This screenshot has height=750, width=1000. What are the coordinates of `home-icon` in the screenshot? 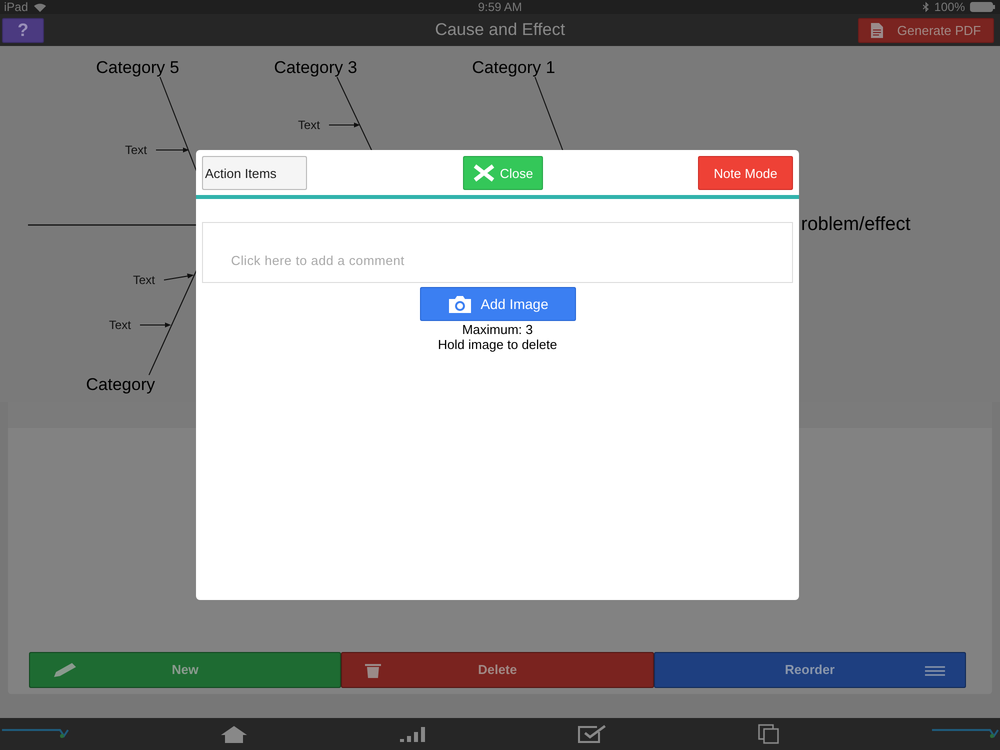 It's located at (234, 733).